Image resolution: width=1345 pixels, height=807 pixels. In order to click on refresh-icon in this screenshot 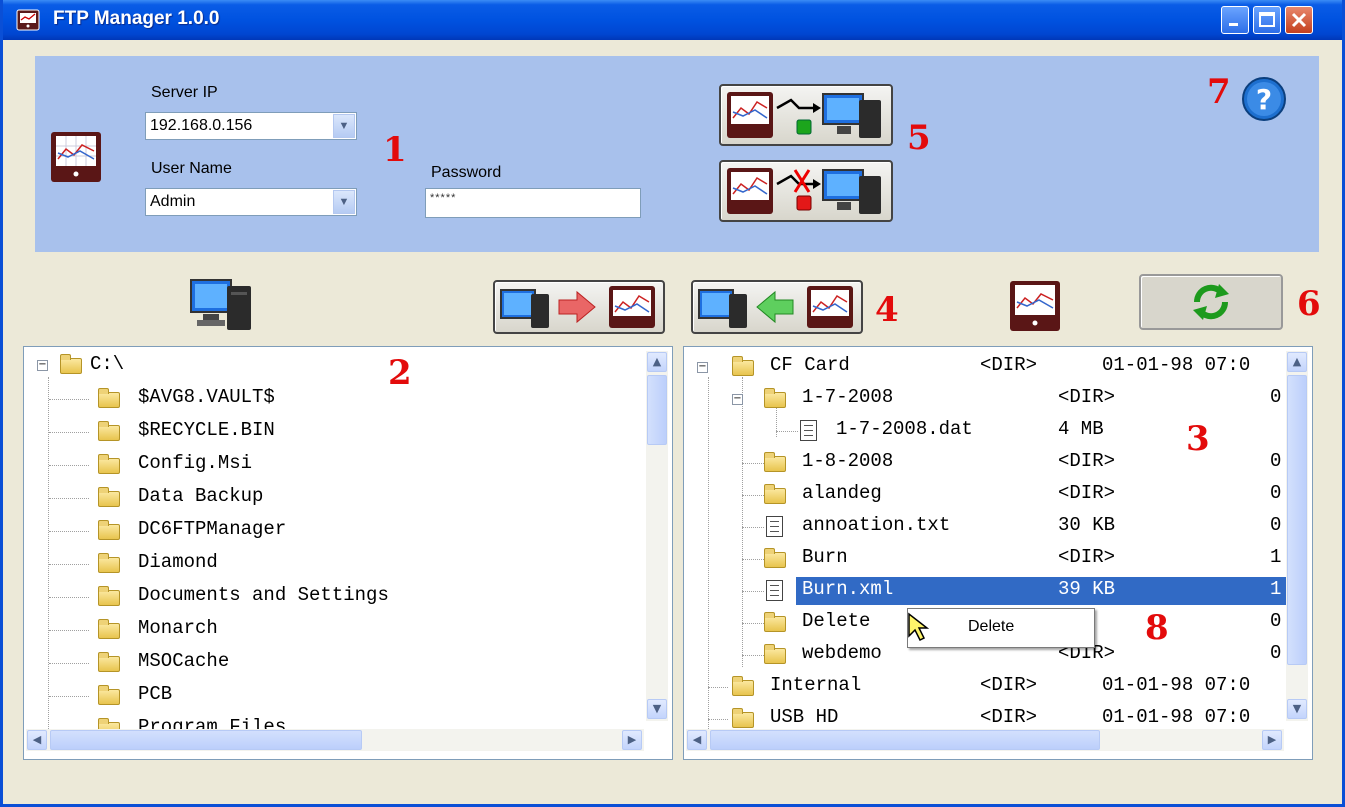, I will do `click(1211, 302)`.